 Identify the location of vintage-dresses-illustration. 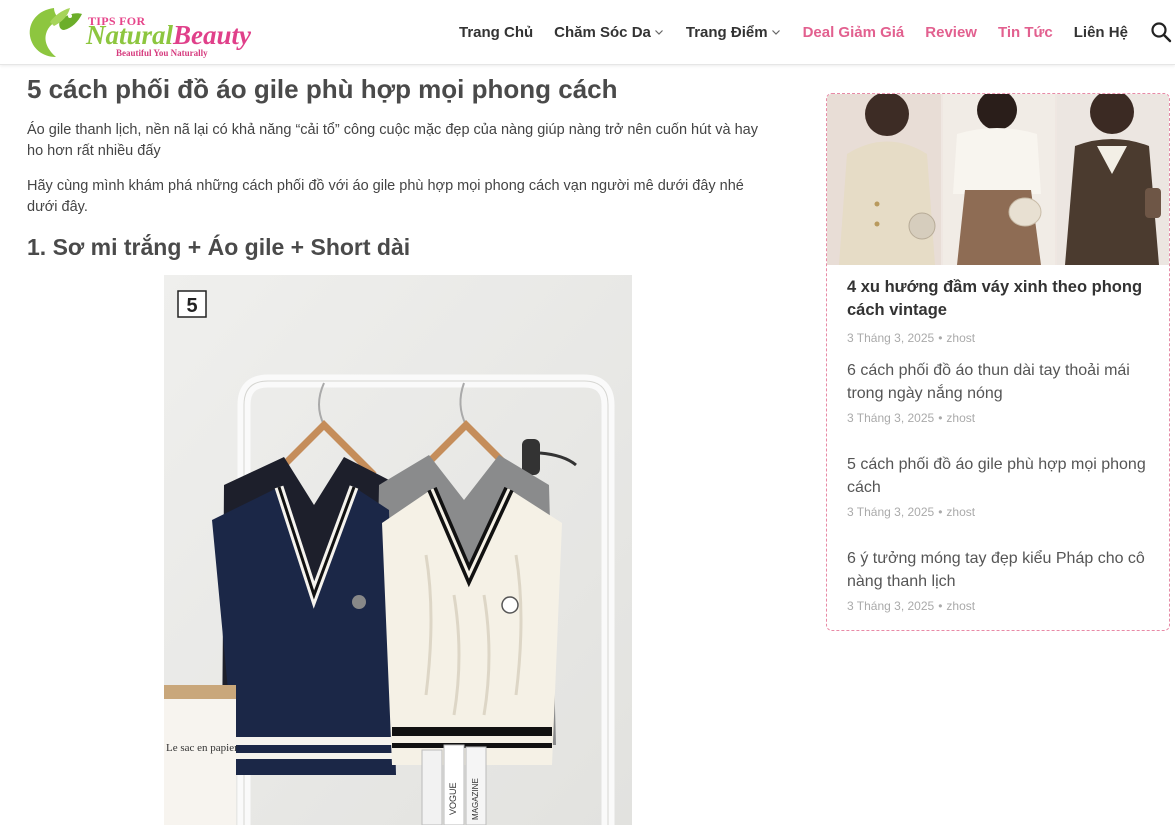
(998, 179).